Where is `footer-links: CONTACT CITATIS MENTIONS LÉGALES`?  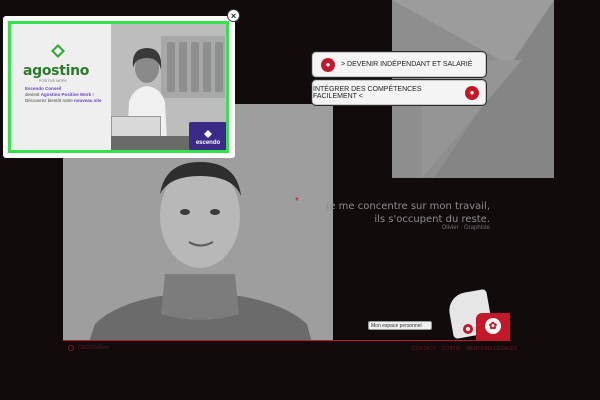
footer-links: CONTACT CITATIS MENTIONS LÉGALES is located at coordinates (464, 349).